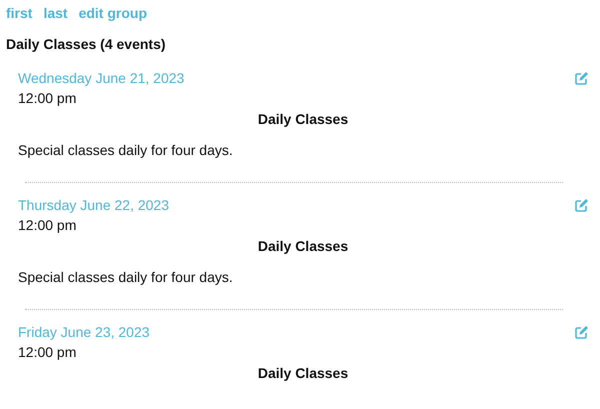  I want to click on nav-link: last, so click(55, 13).